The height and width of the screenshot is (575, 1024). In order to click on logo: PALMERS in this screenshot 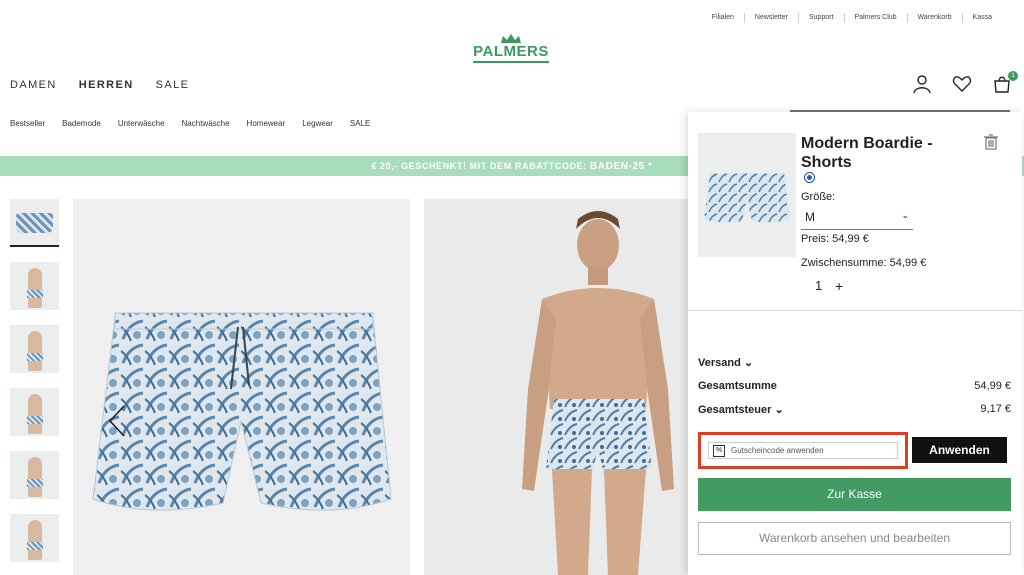, I will do `click(511, 50)`.